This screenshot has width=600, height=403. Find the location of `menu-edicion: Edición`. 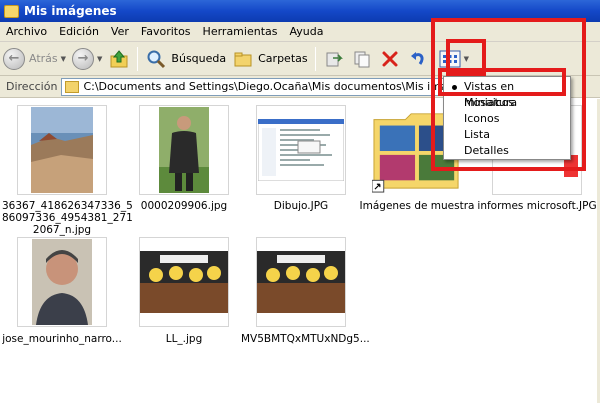

menu-edicion: Edición is located at coordinates (79, 31).